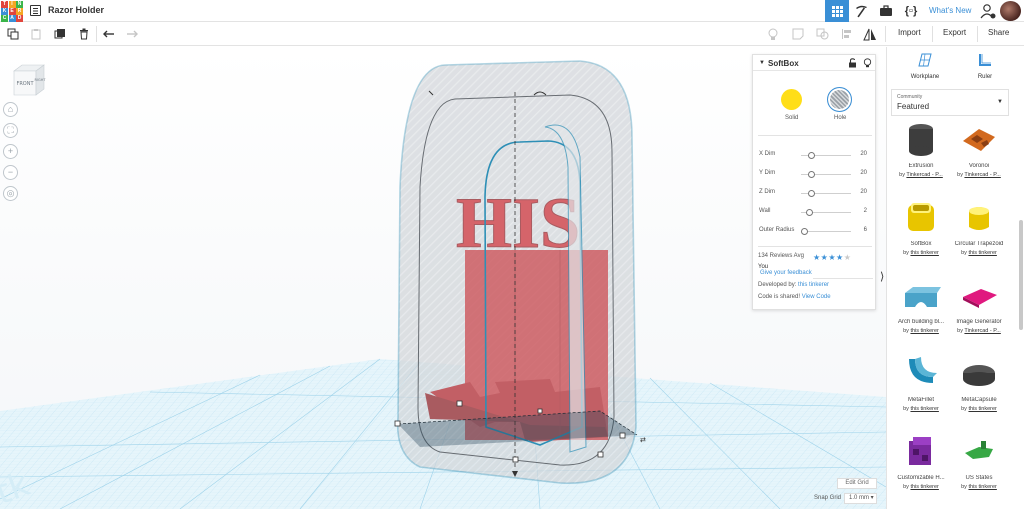 The image size is (1024, 509). I want to click on shape-tile: US States by this tinkerer, so click(979, 470).